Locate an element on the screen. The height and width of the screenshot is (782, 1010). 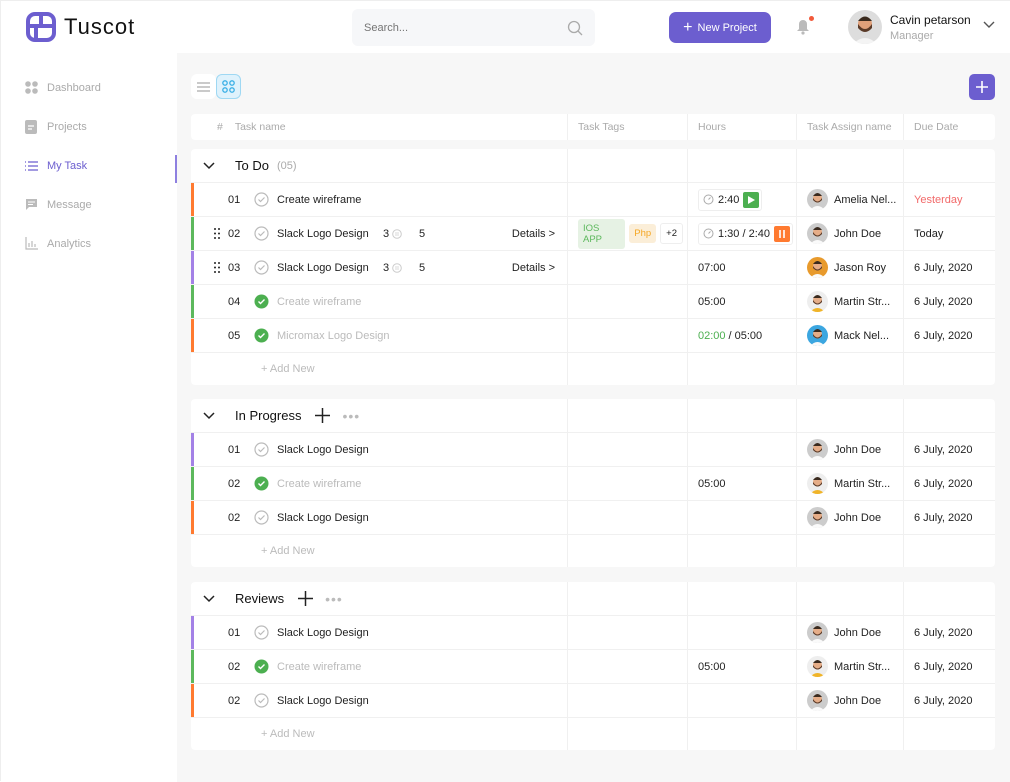
plus-icon is located at coordinates (982, 87).